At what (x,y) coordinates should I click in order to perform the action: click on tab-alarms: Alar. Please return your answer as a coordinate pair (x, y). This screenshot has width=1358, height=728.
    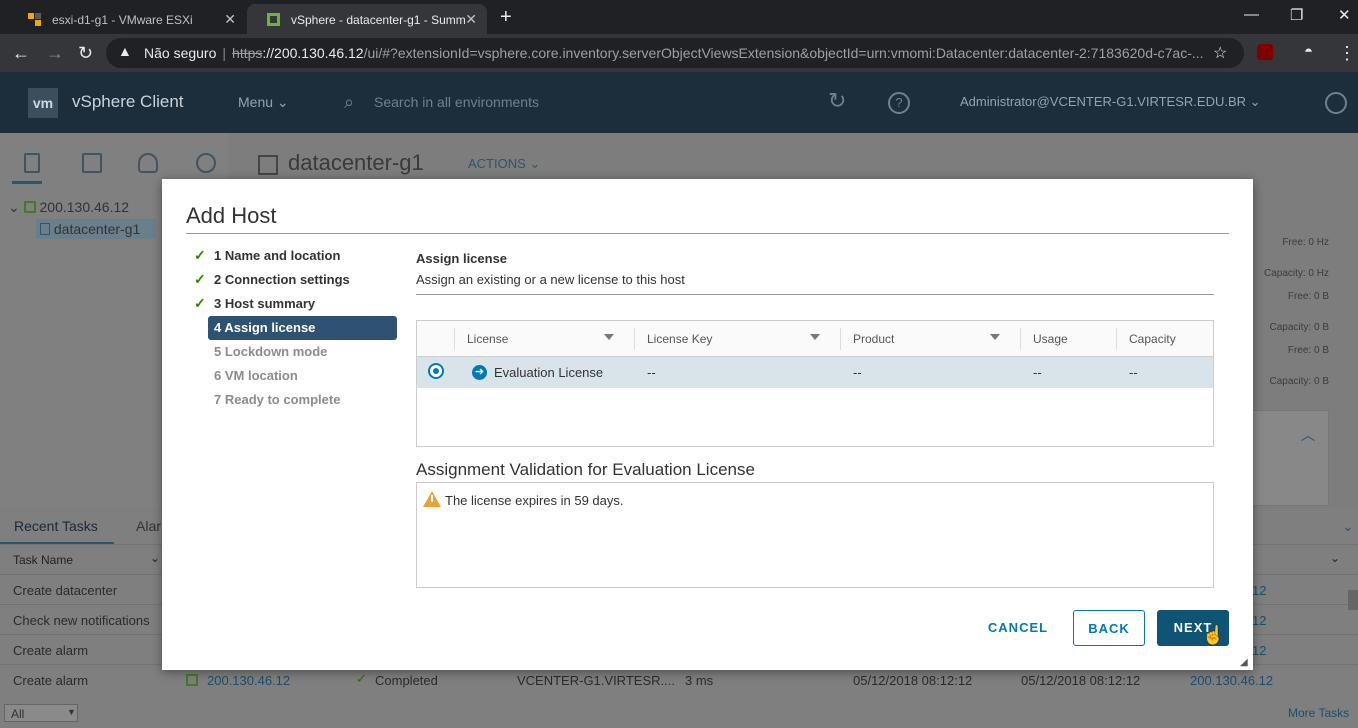
    Looking at the image, I should click on (148, 526).